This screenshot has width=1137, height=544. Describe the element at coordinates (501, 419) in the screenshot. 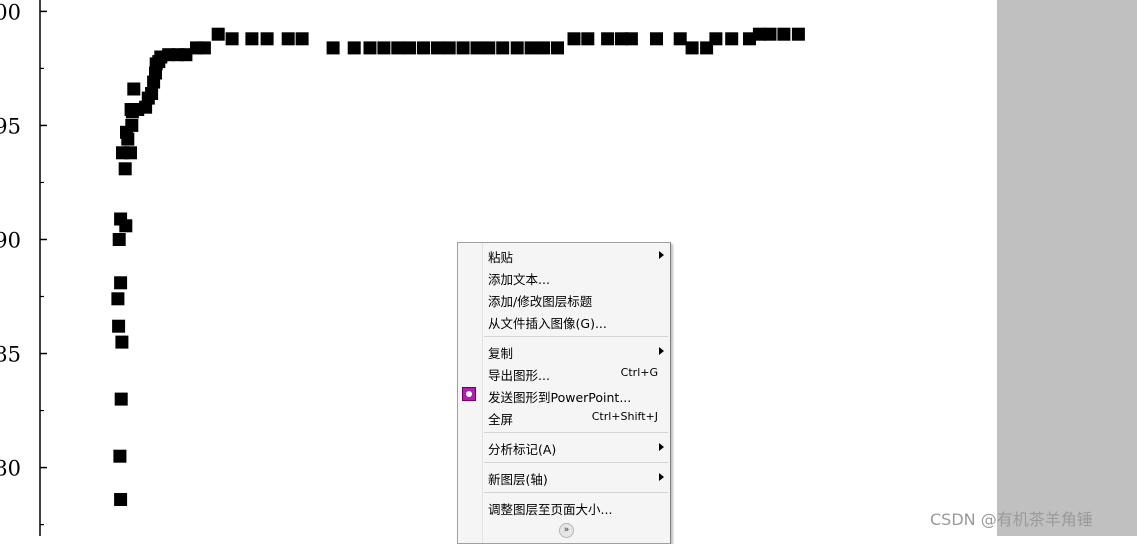

I see `menu-item-label: 全屏` at that location.